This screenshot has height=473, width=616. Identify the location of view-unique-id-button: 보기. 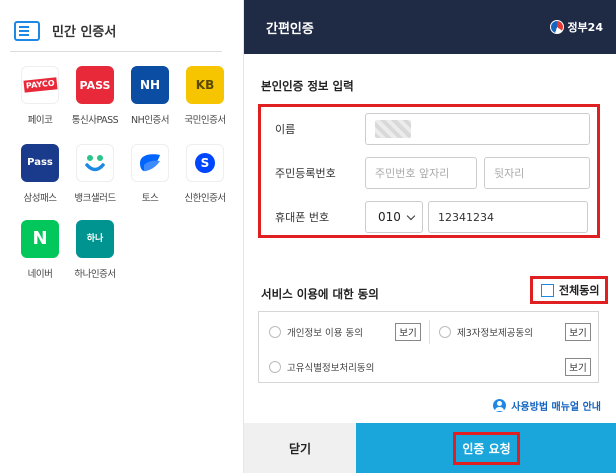
(578, 367).